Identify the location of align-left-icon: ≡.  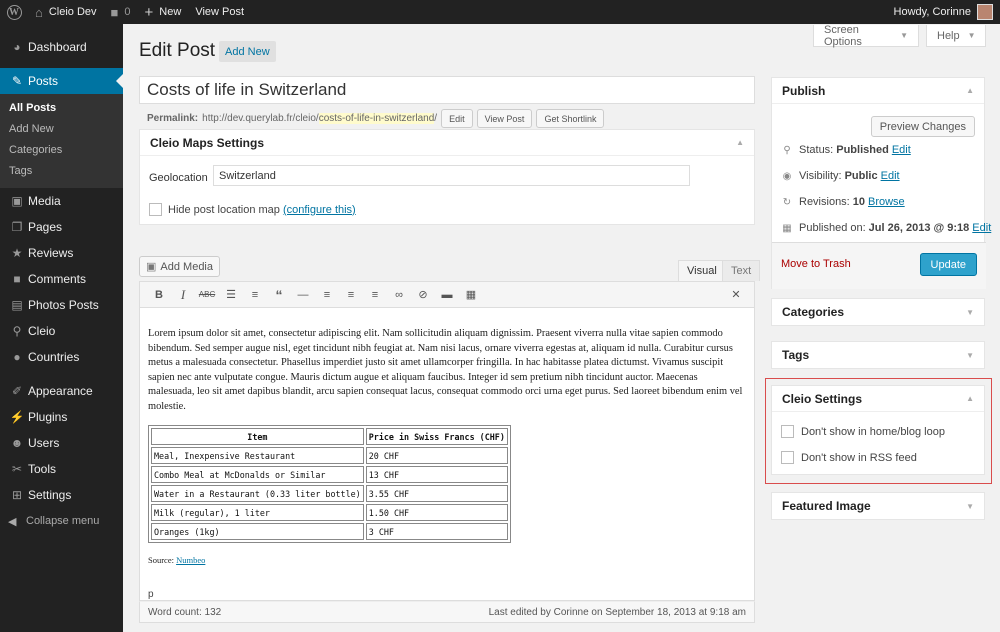
(327, 295).